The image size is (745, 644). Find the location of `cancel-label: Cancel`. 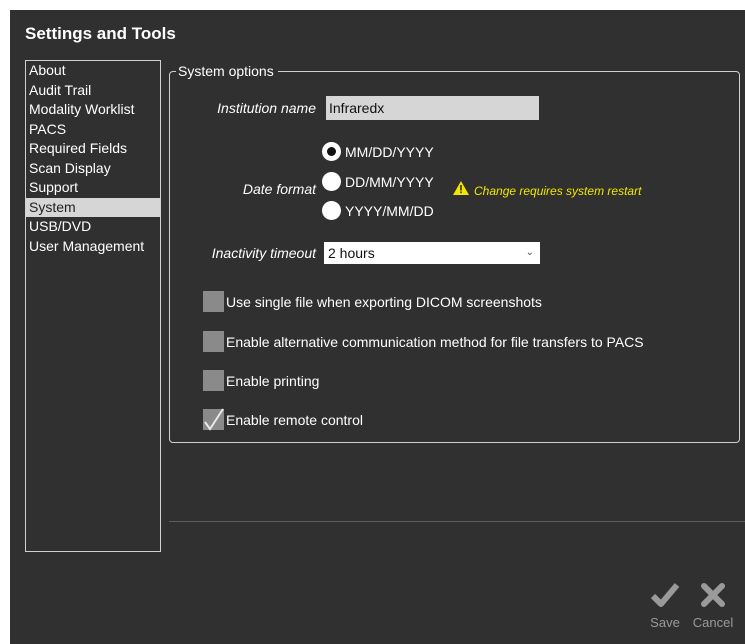

cancel-label: Cancel is located at coordinates (713, 622).